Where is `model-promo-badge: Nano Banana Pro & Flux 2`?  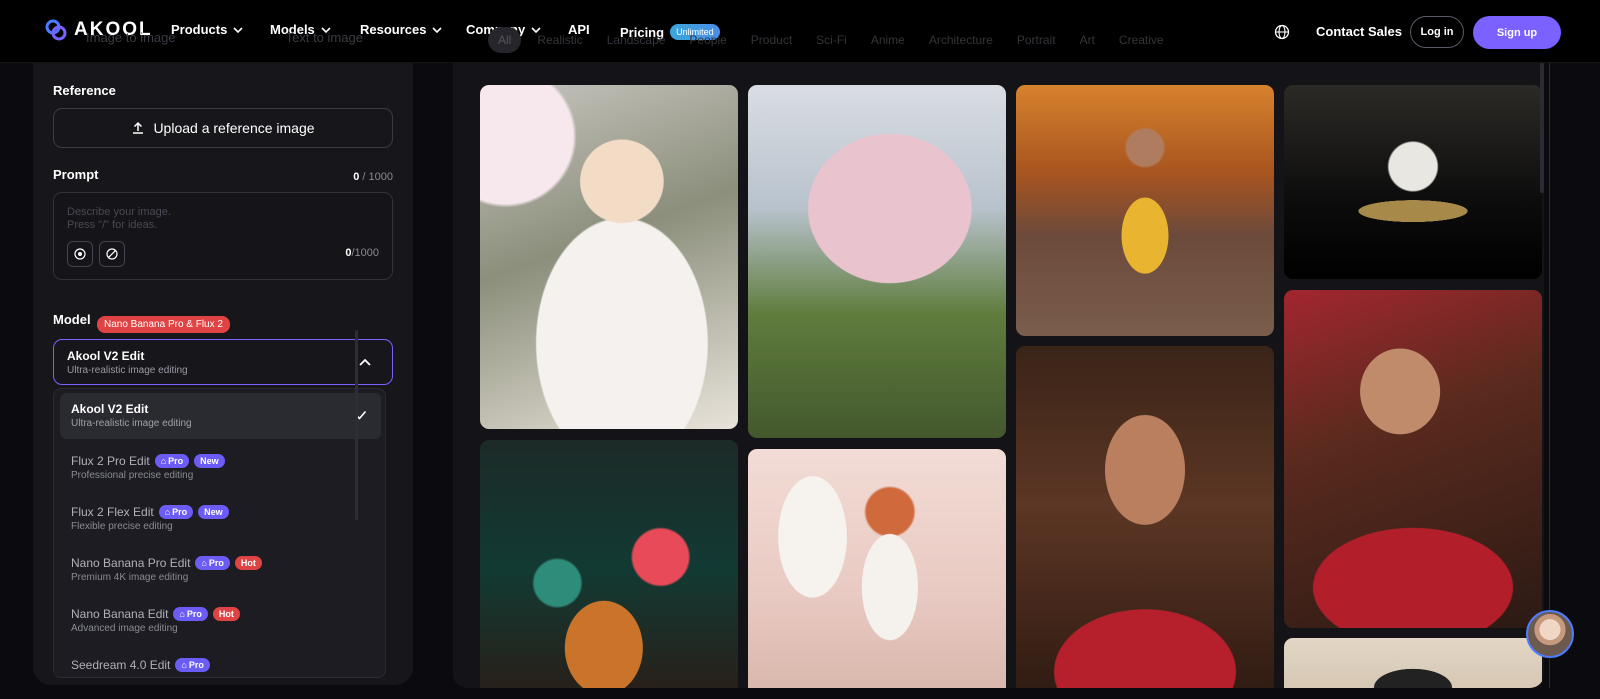 model-promo-badge: Nano Banana Pro & Flux 2 is located at coordinates (163, 324).